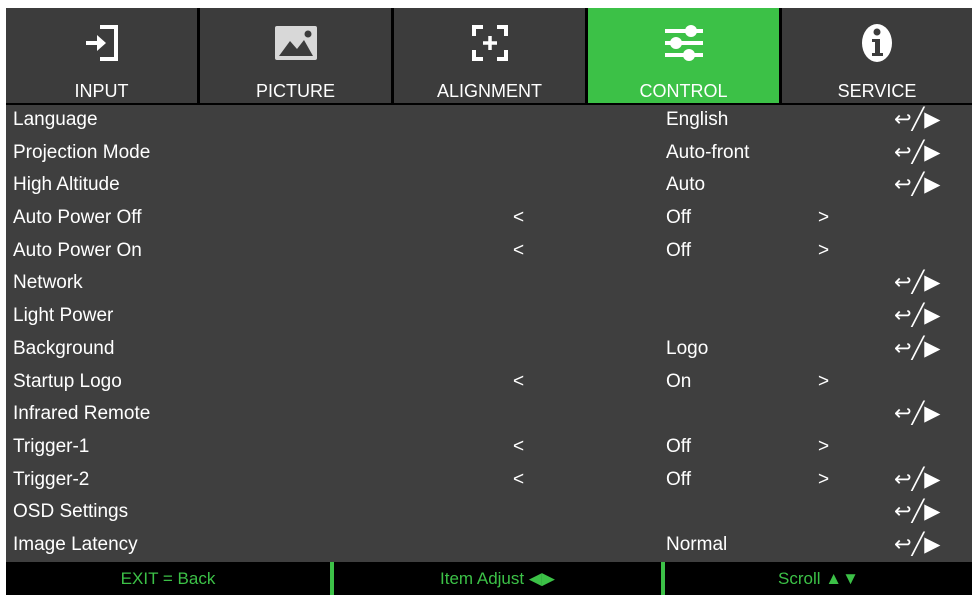 This screenshot has height=601, width=978. Describe the element at coordinates (295, 43) in the screenshot. I see `picture-icon` at that location.